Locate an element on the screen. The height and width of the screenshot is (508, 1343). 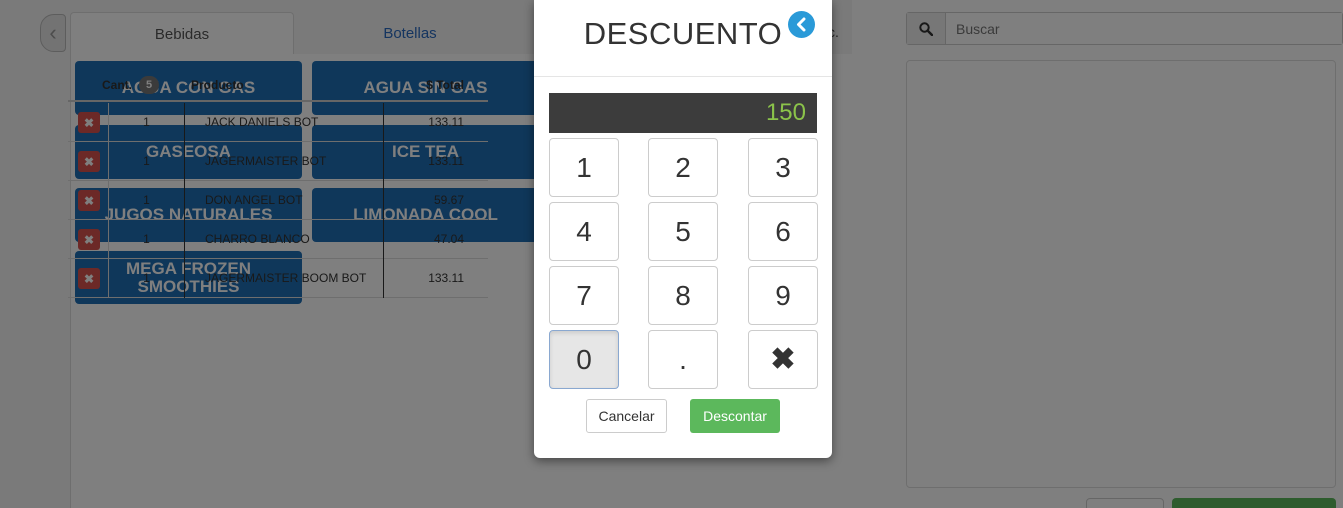
key-3: 3 is located at coordinates (783, 167).